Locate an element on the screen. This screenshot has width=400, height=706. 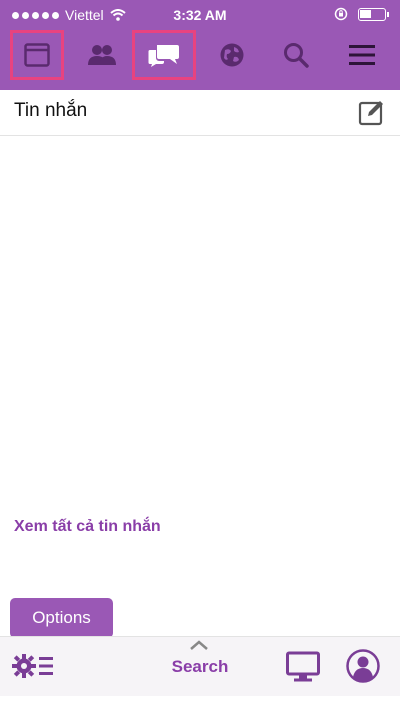
messages-header: Tin nhắn is located at coordinates (200, 113).